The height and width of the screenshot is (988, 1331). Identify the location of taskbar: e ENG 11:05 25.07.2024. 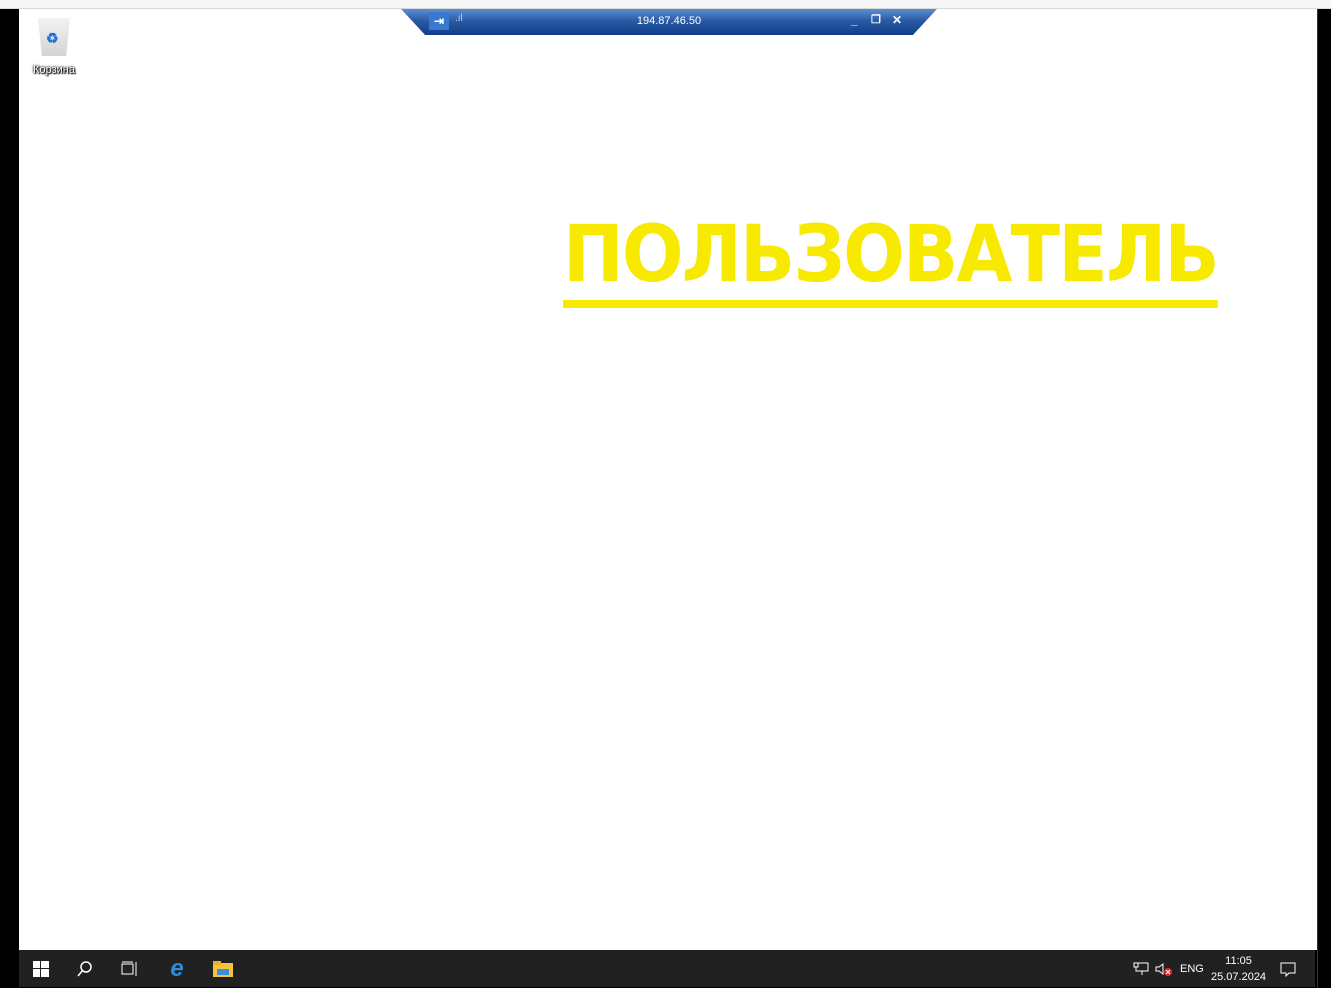
(667, 968).